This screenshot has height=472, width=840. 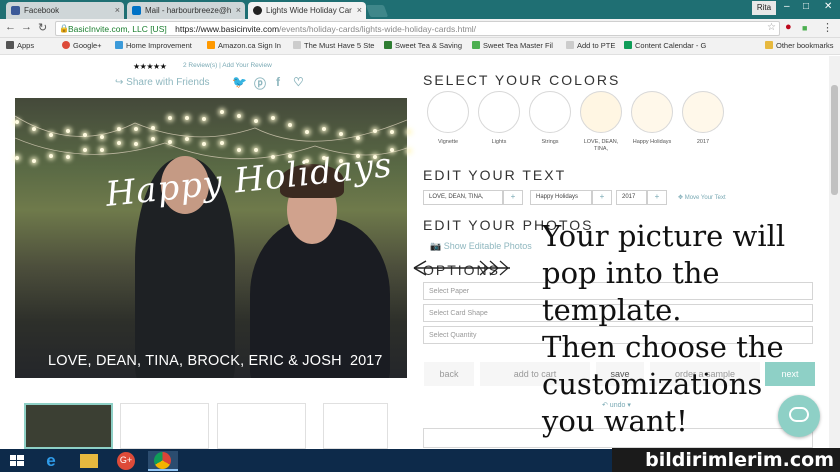 I want to click on color-swatch-label: Happy Holidays, so click(x=652, y=142).